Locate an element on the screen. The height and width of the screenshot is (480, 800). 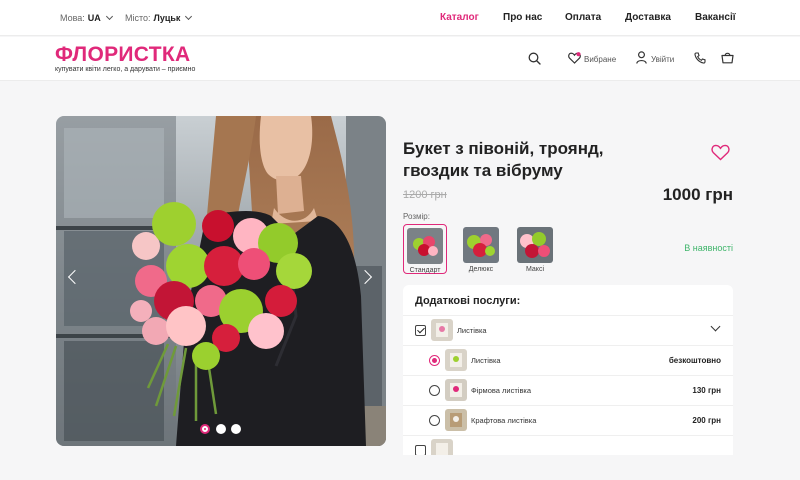
size-option-label: Делюкс is located at coordinates (481, 269).